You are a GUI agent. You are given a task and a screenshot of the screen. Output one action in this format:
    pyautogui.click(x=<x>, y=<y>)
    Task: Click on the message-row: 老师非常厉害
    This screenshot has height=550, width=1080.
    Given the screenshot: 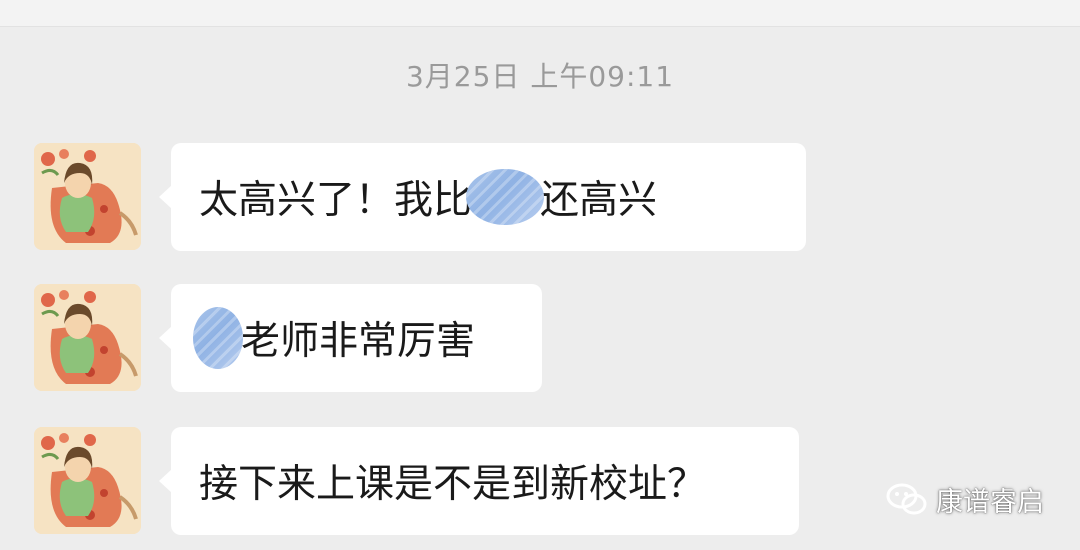 What is the action you would take?
    pyautogui.click(x=294, y=338)
    